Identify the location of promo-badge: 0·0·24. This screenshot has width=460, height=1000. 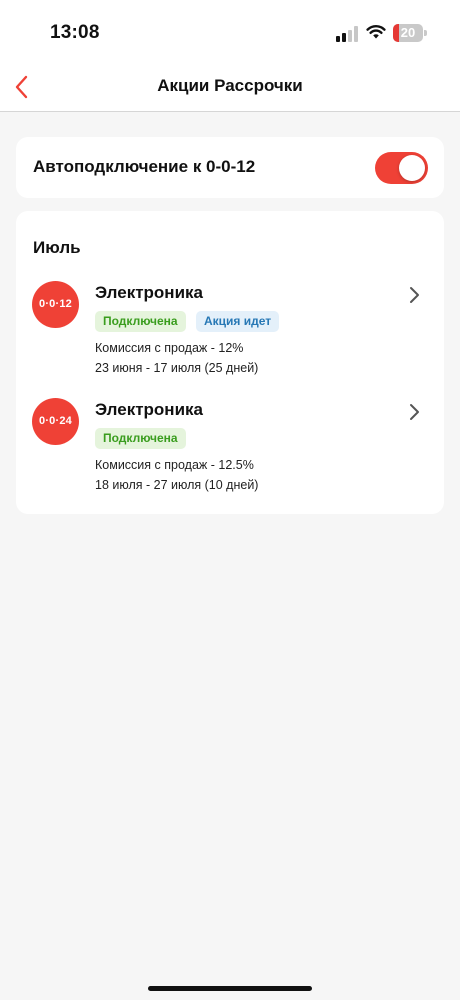
(55, 421).